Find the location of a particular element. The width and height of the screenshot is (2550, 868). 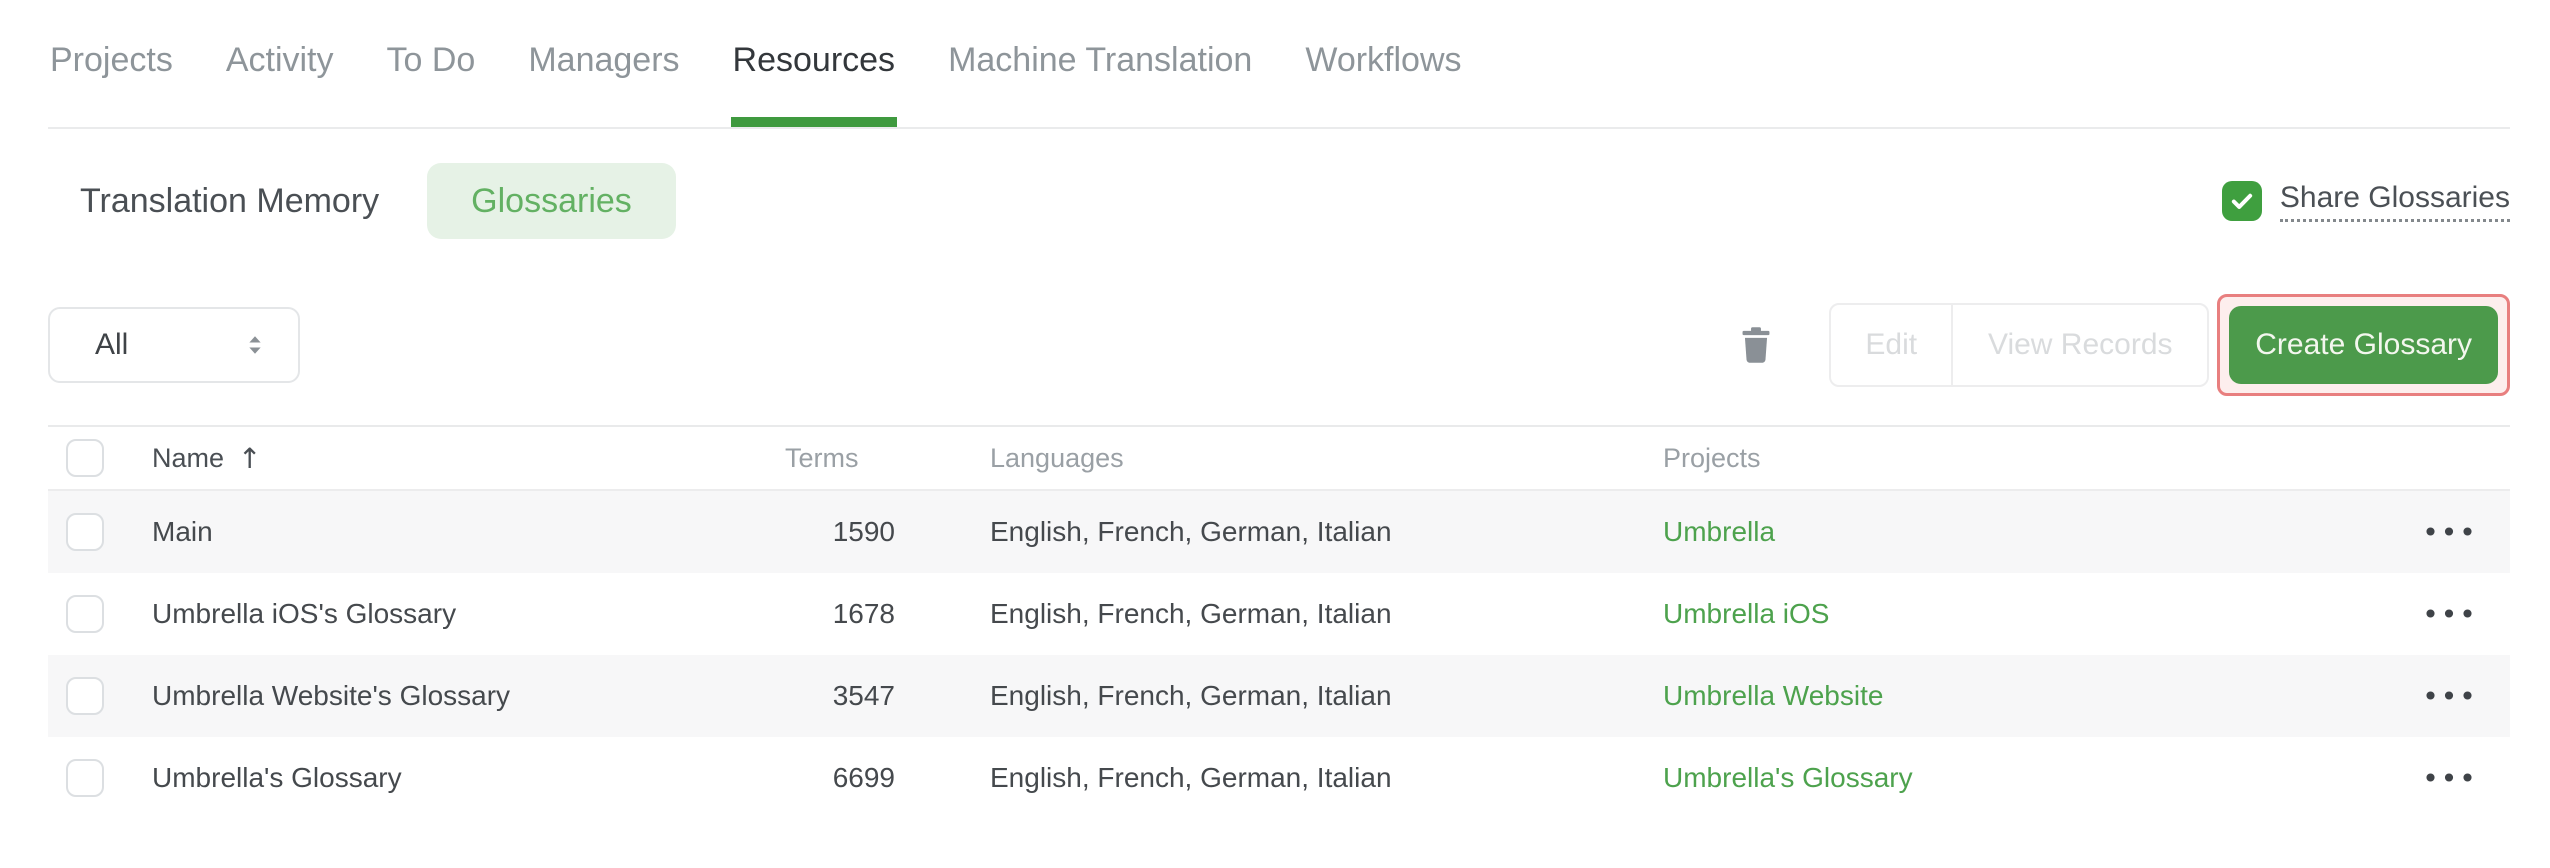

column-header-languages: Languages is located at coordinates (1279, 458).